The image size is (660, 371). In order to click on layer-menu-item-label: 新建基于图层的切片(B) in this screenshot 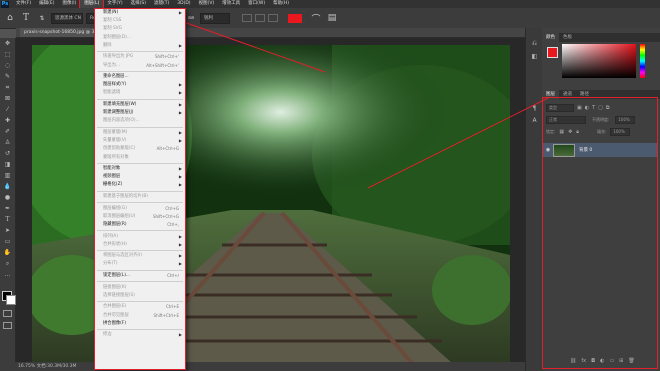, I will do `click(125, 196)`.